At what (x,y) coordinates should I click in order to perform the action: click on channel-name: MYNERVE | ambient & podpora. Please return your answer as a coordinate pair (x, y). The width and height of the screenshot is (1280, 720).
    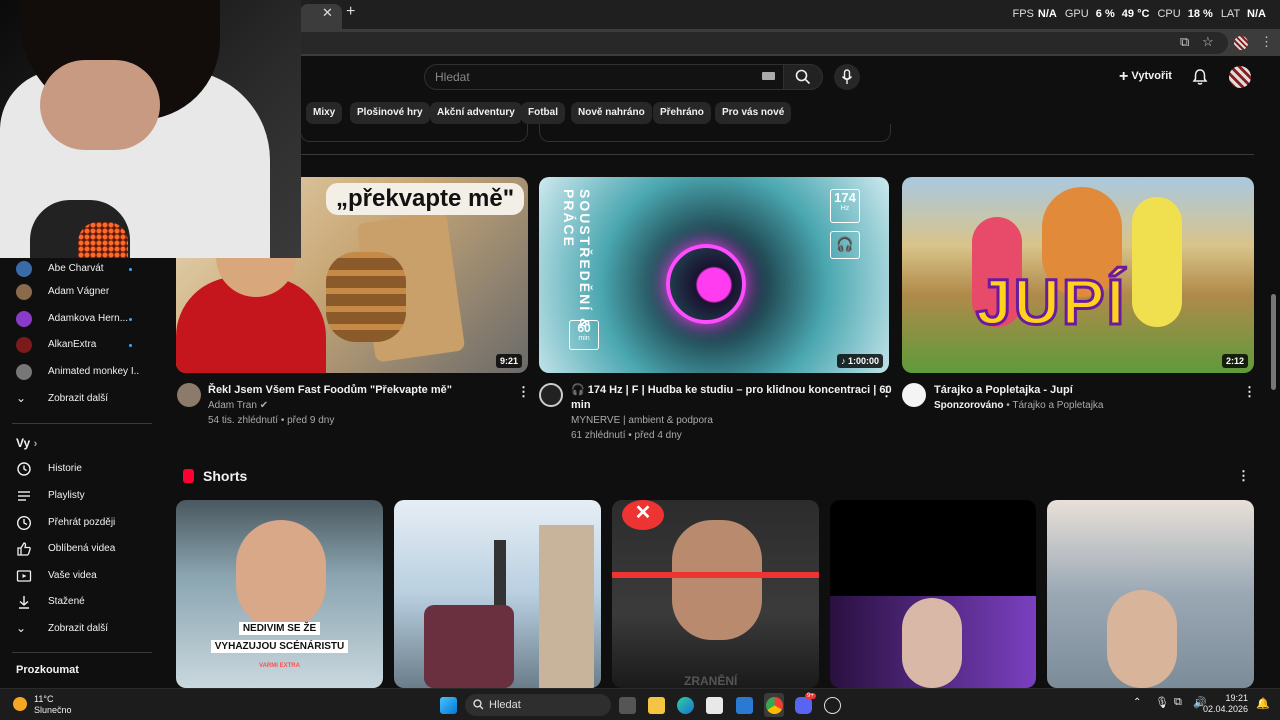
    Looking at the image, I should click on (642, 420).